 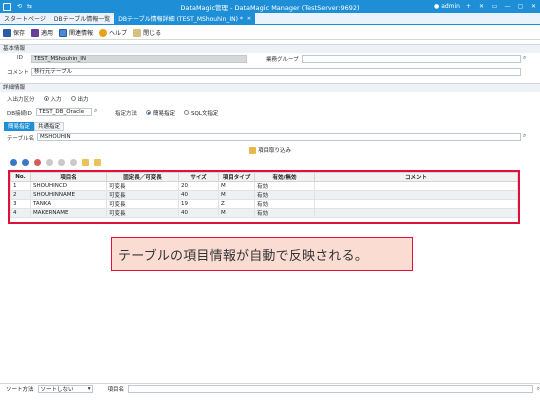 What do you see at coordinates (115, 389) in the screenshot?
I see `item-name-label: 項目名` at bounding box center [115, 389].